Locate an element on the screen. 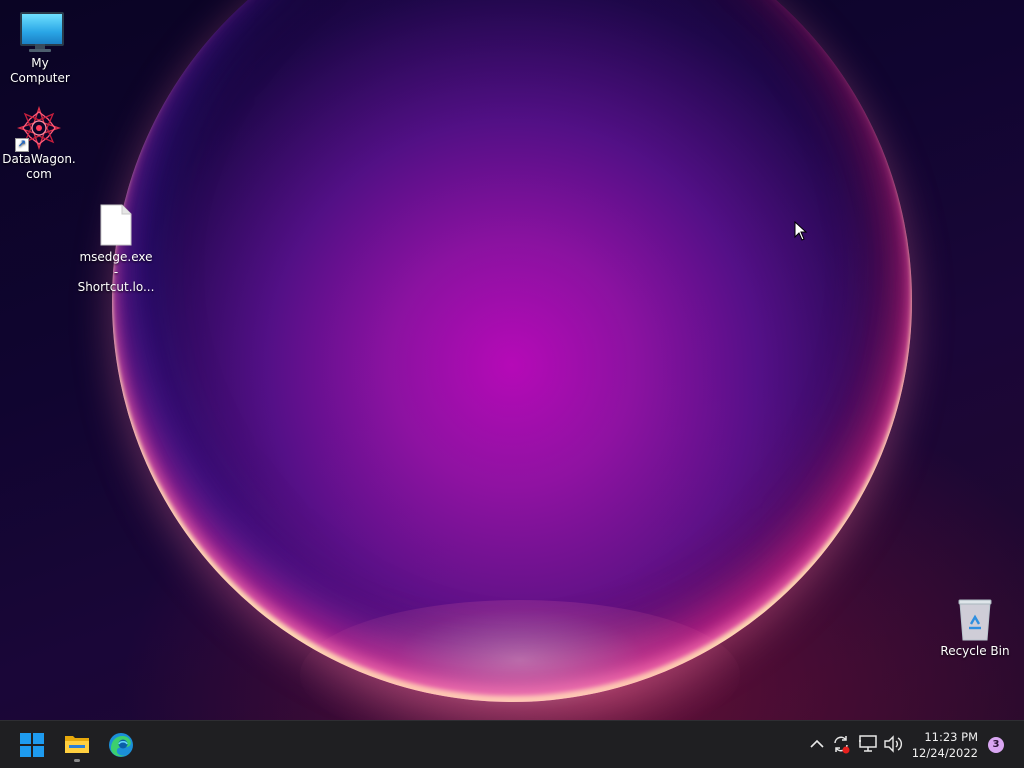  blank-file-icon is located at coordinates (116, 226).